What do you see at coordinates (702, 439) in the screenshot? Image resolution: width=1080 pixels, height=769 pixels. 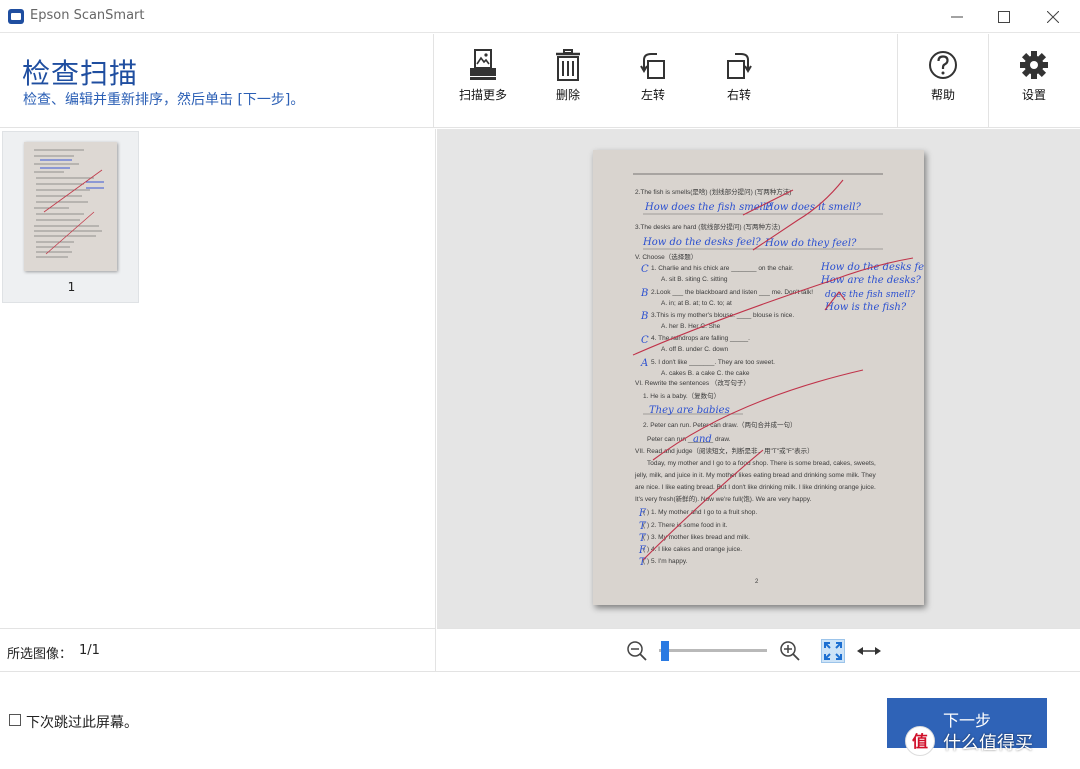 I see `svg-text: and` at bounding box center [702, 439].